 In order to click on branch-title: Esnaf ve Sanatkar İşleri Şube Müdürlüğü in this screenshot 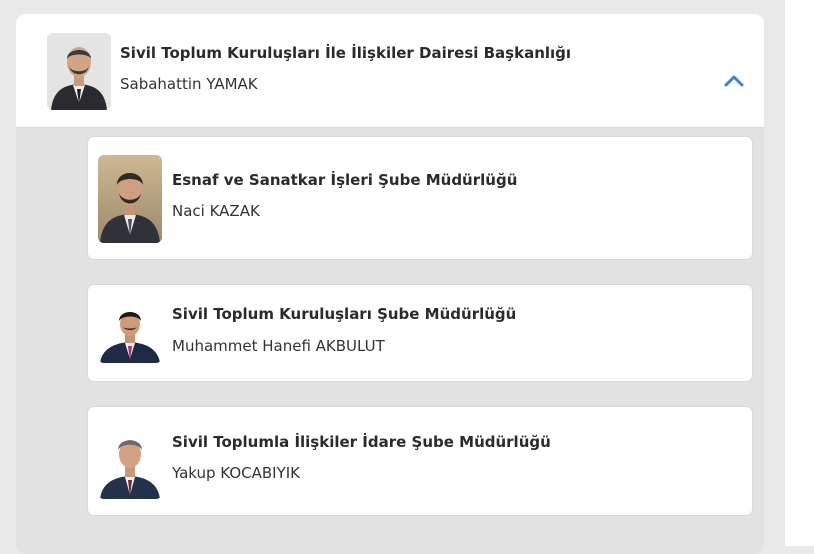, I will do `click(345, 180)`.